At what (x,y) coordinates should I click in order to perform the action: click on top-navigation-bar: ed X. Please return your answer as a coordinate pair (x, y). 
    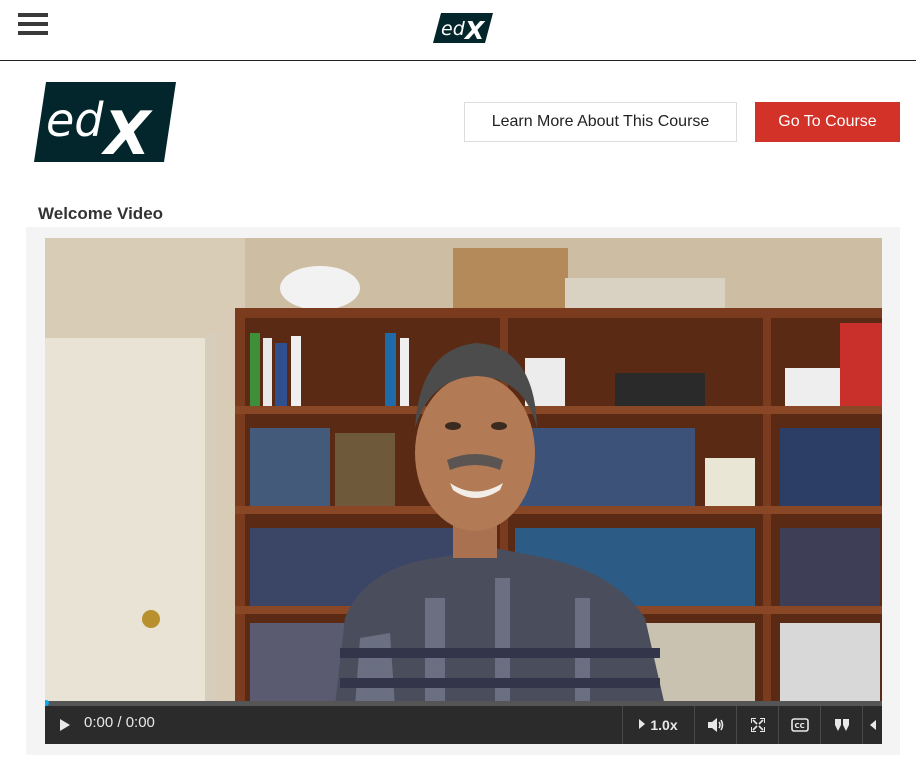
    Looking at the image, I should click on (458, 30).